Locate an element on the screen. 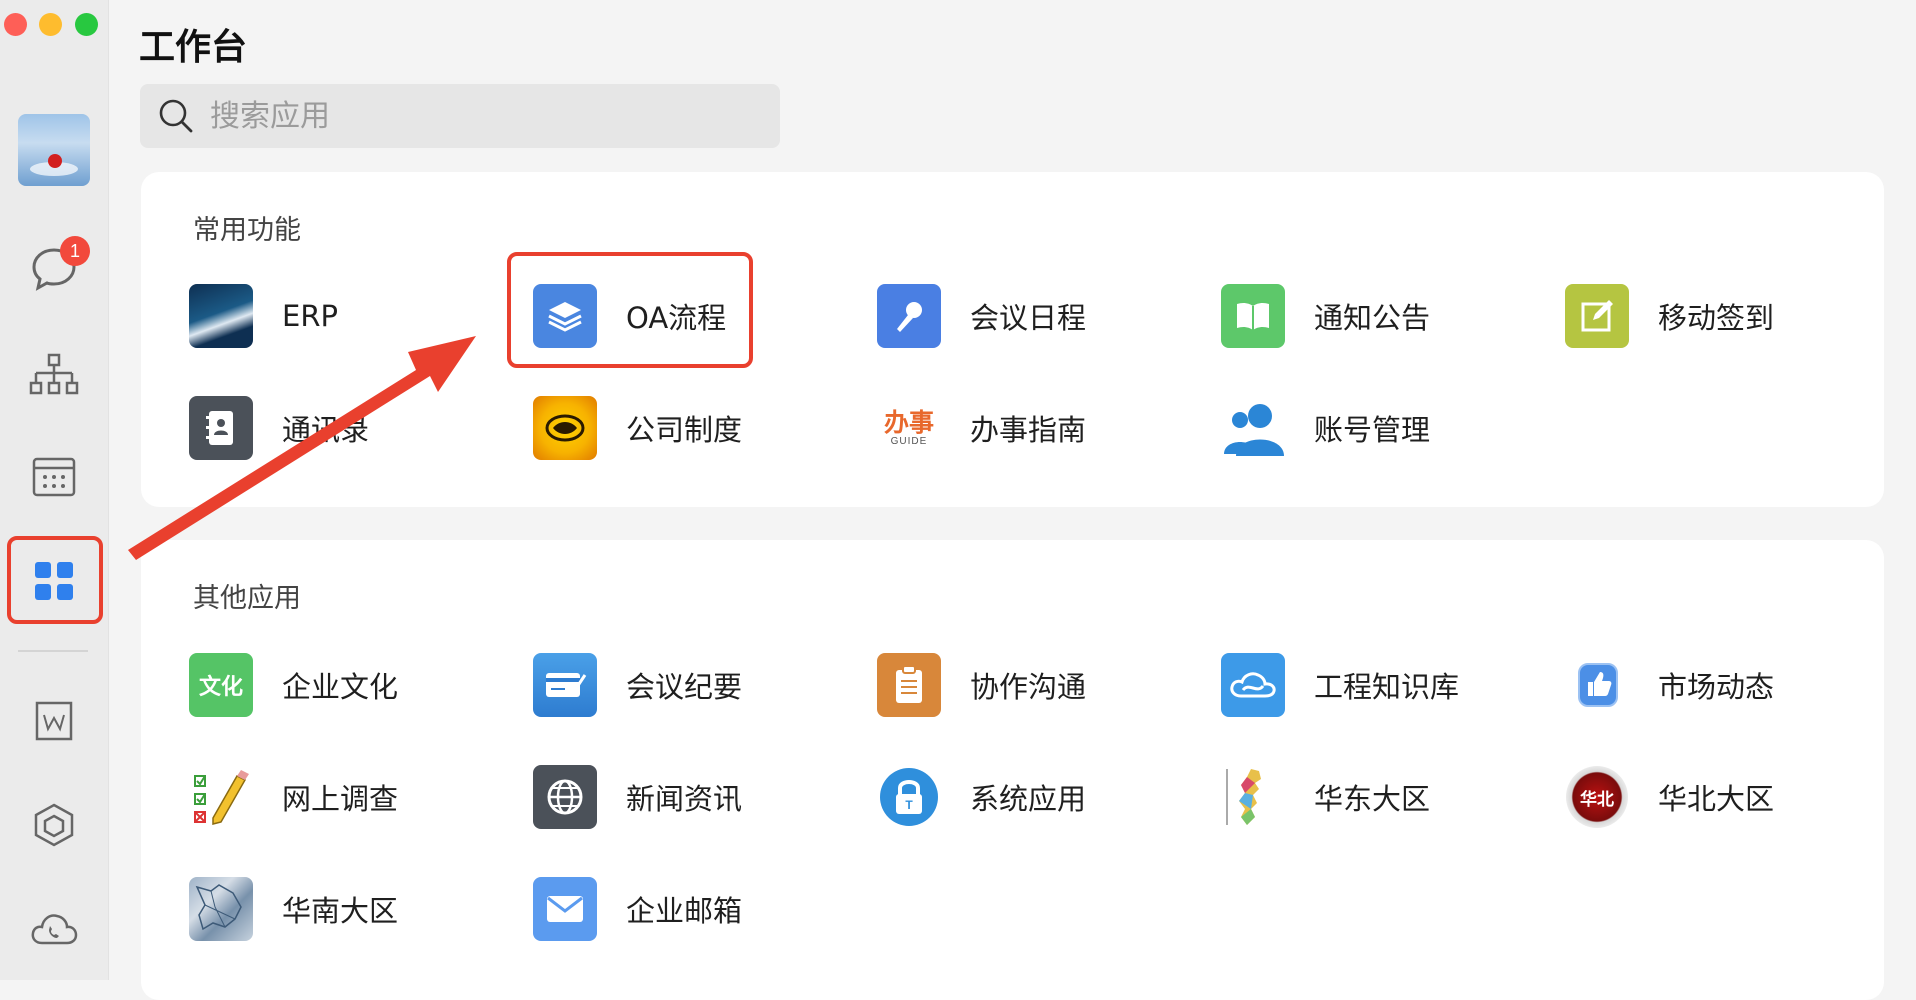 Image resolution: width=1916 pixels, height=1000 pixels. edit-note-icon is located at coordinates (1597, 316).